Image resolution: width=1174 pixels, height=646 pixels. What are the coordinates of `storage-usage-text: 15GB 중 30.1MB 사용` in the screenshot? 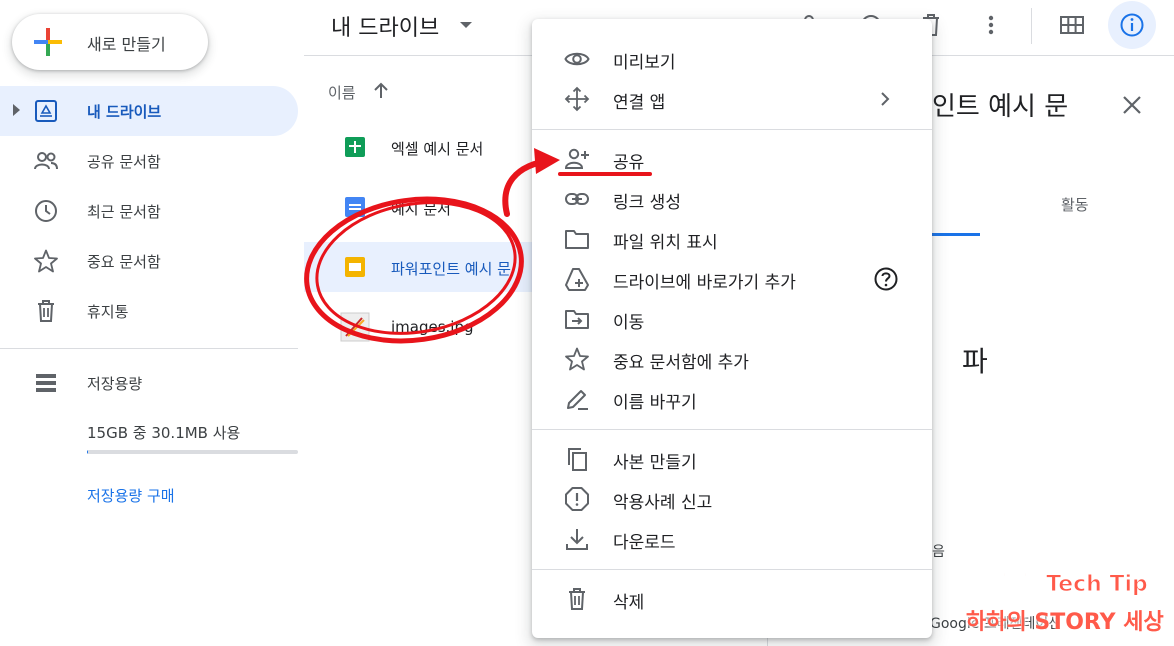 It's located at (164, 433).